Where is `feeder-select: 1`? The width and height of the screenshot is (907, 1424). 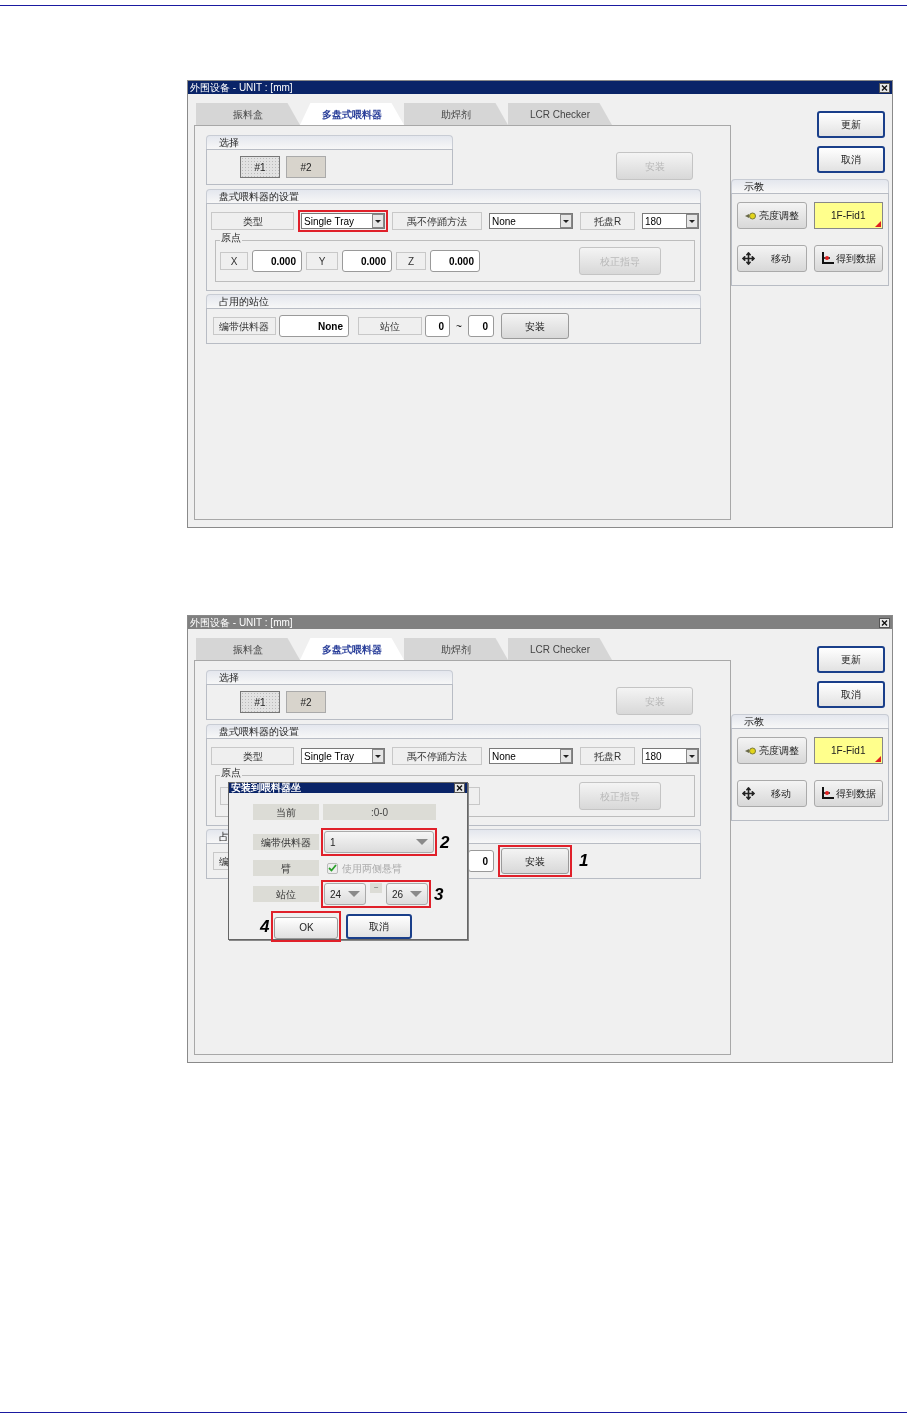 feeder-select: 1 is located at coordinates (379, 842).